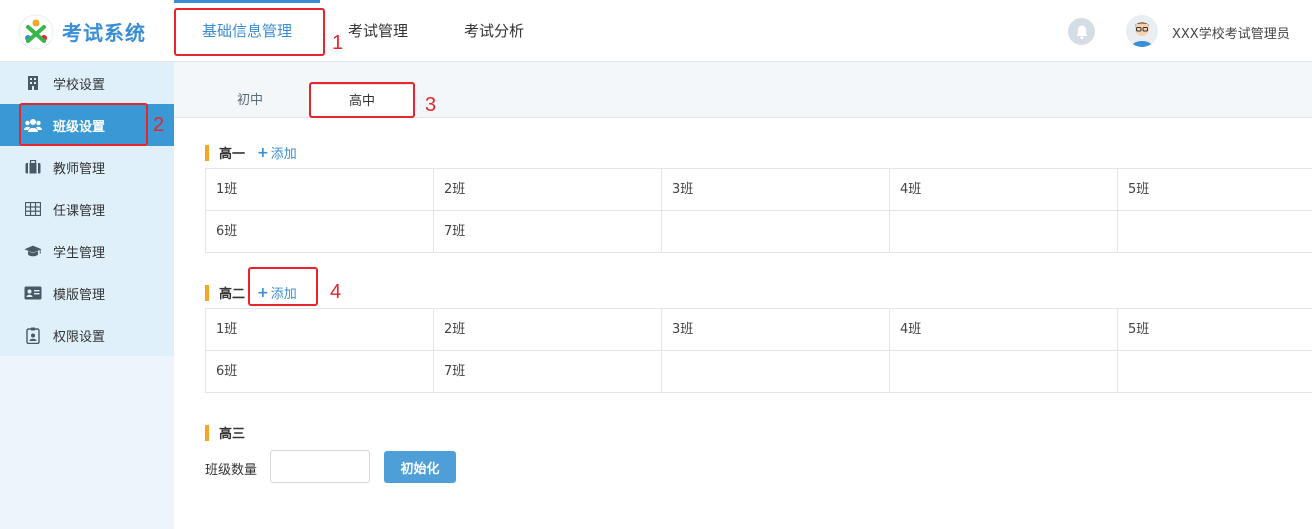  What do you see at coordinates (33, 335) in the screenshot?
I see `badge-icon` at bounding box center [33, 335].